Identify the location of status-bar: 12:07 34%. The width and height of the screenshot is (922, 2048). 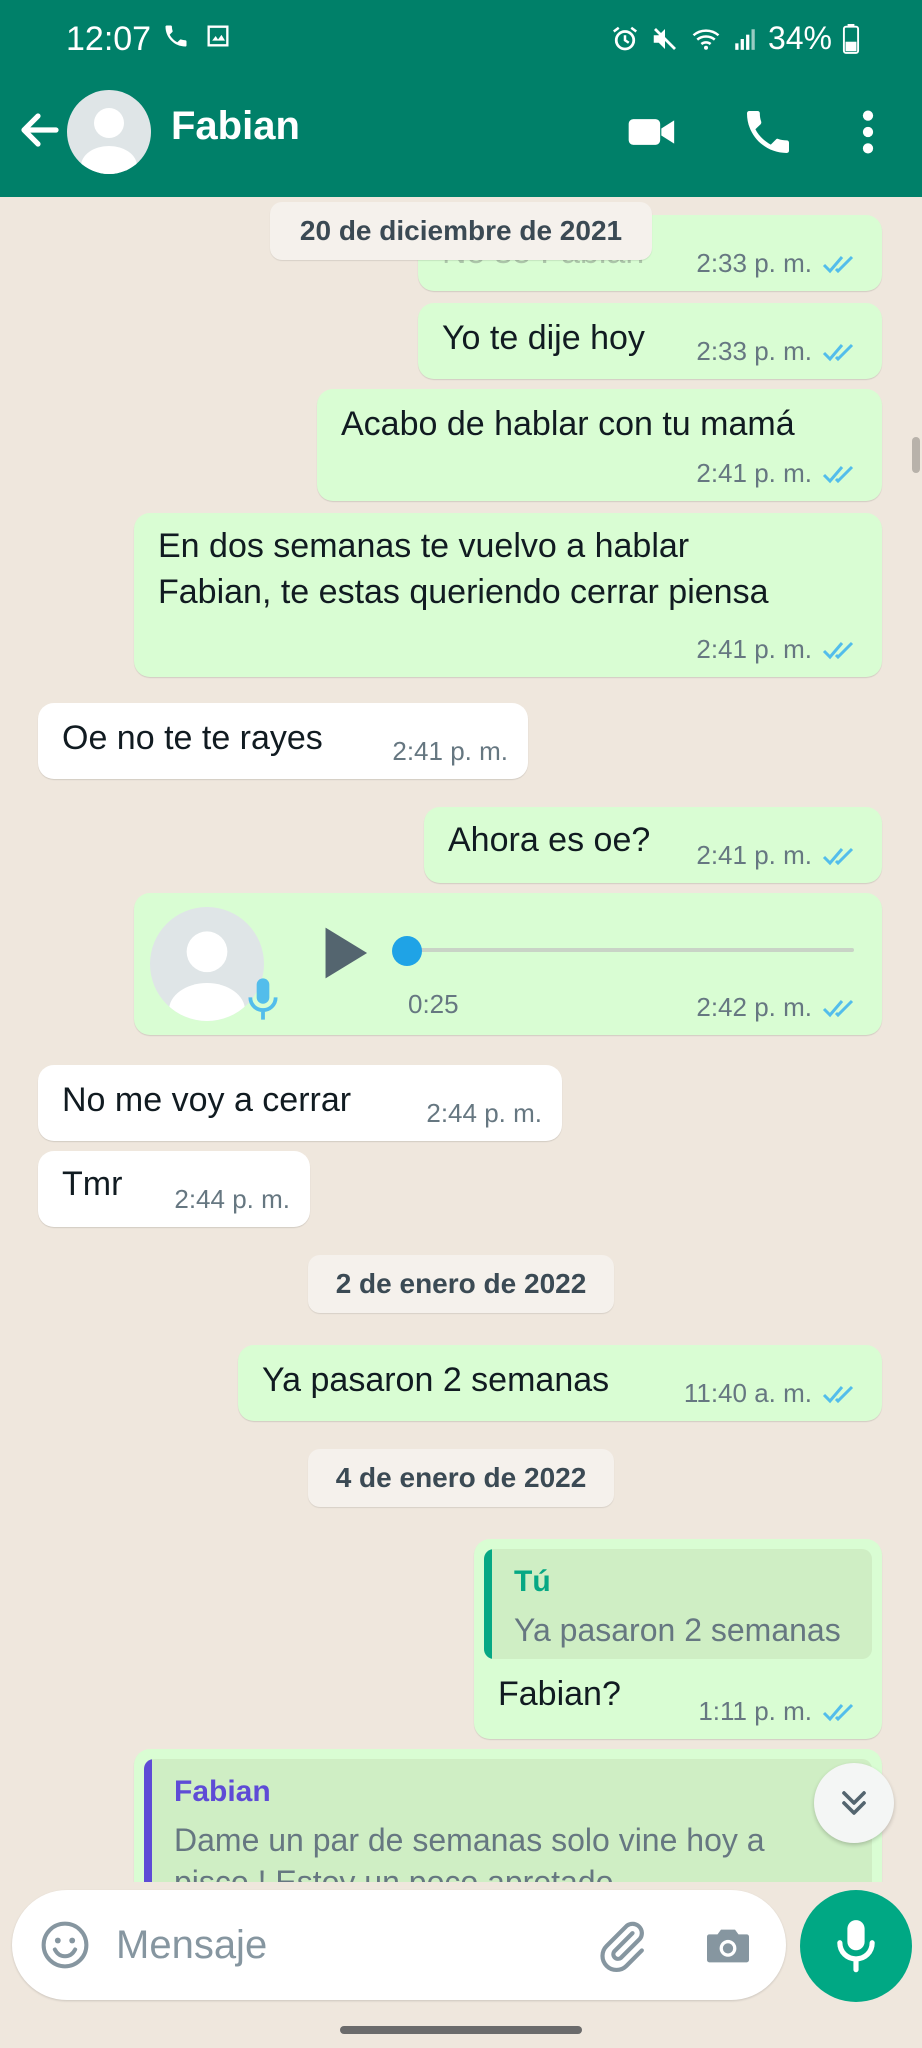
(461, 39).